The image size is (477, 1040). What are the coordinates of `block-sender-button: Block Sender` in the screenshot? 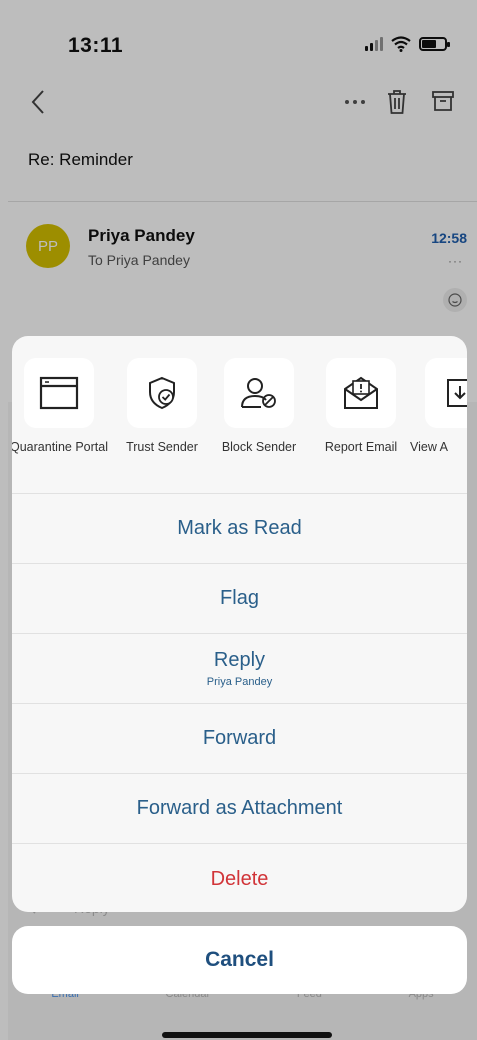 It's located at (259, 406).